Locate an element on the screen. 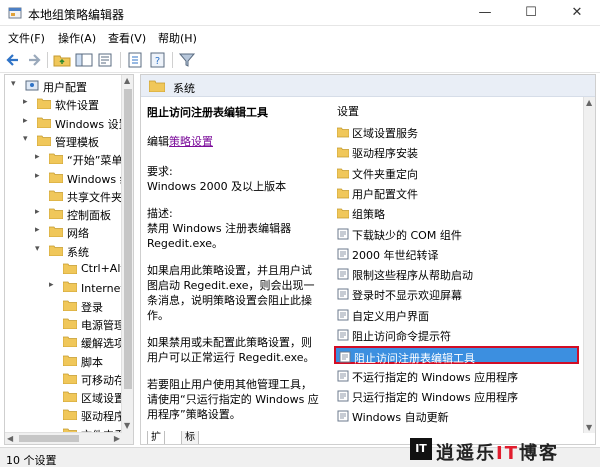 The height and width of the screenshot is (467, 600). tree-scroll-thumb is located at coordinates (128, 239).